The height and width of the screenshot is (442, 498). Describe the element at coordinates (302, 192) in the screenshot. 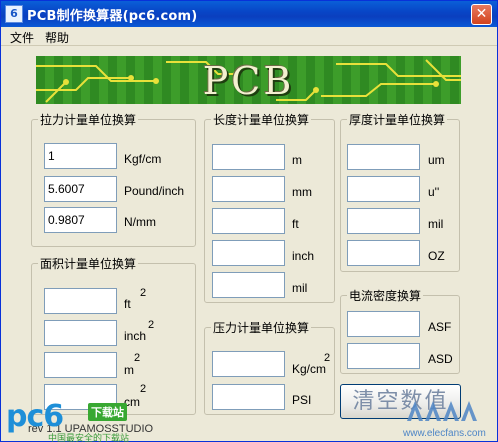

I see `length-mm-unit: mm` at that location.